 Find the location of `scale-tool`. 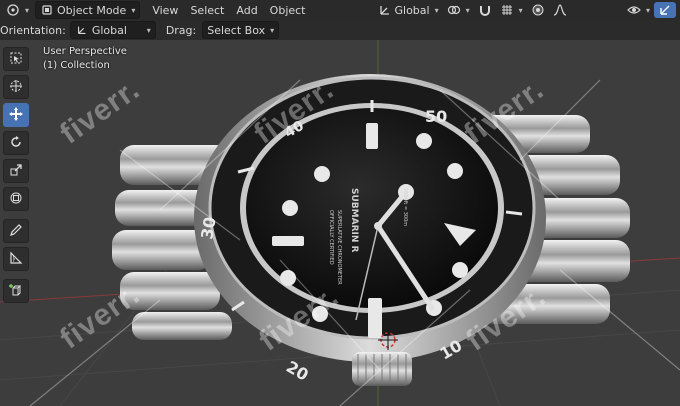

scale-tool is located at coordinates (16, 171).